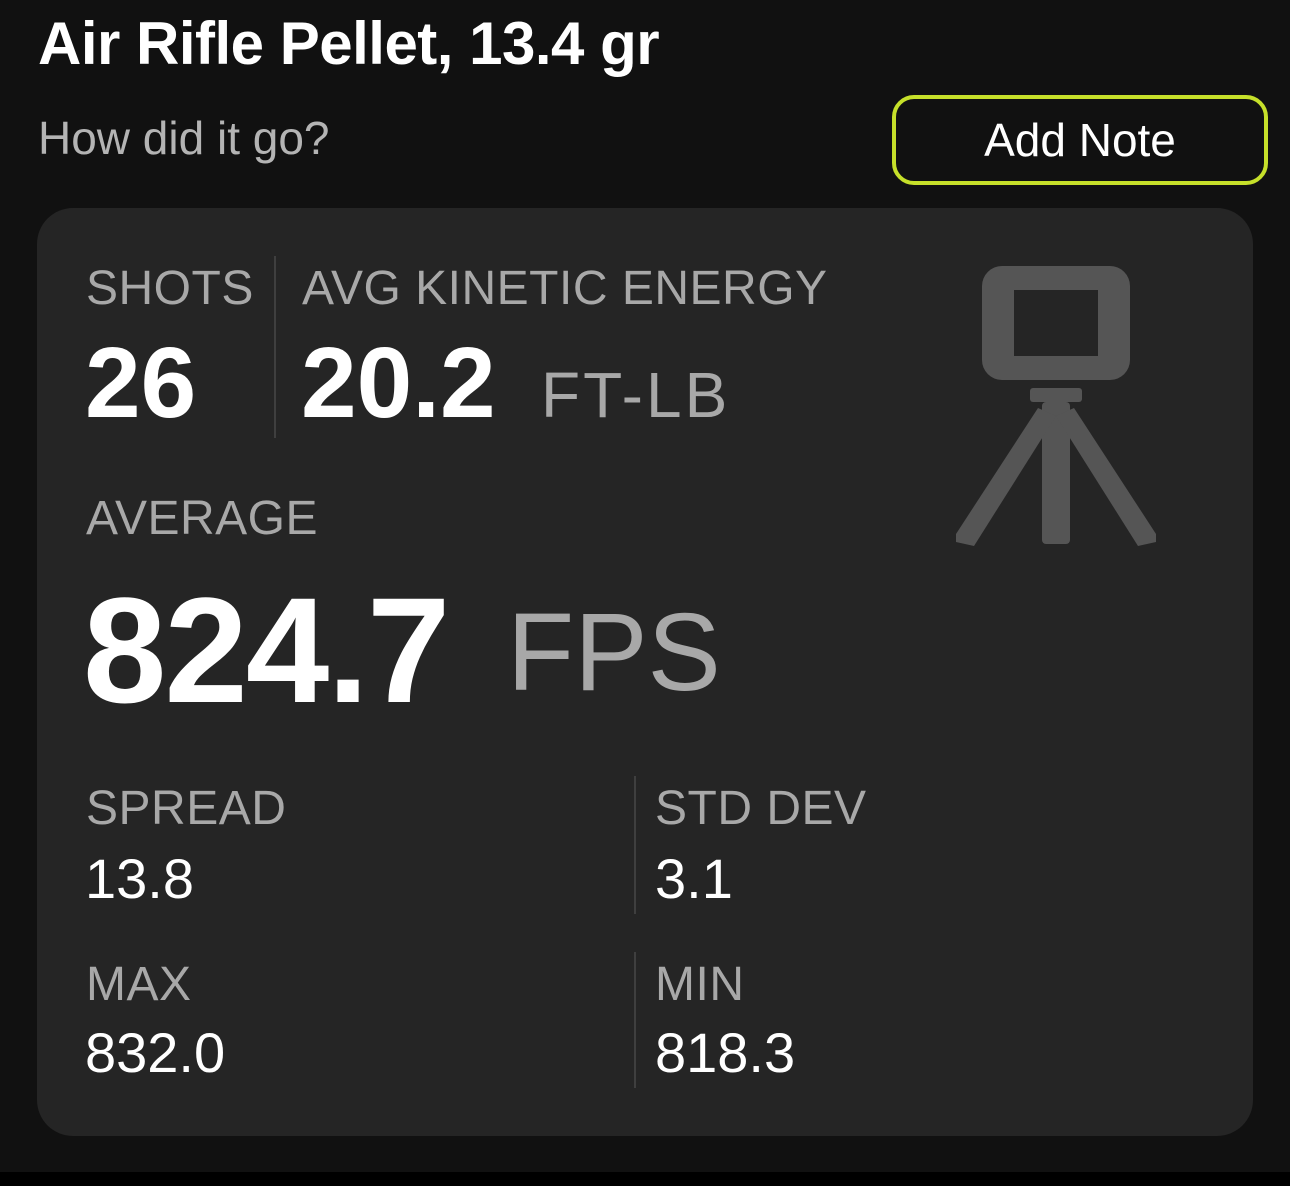  I want to click on spread-value: 13.8, so click(139, 878).